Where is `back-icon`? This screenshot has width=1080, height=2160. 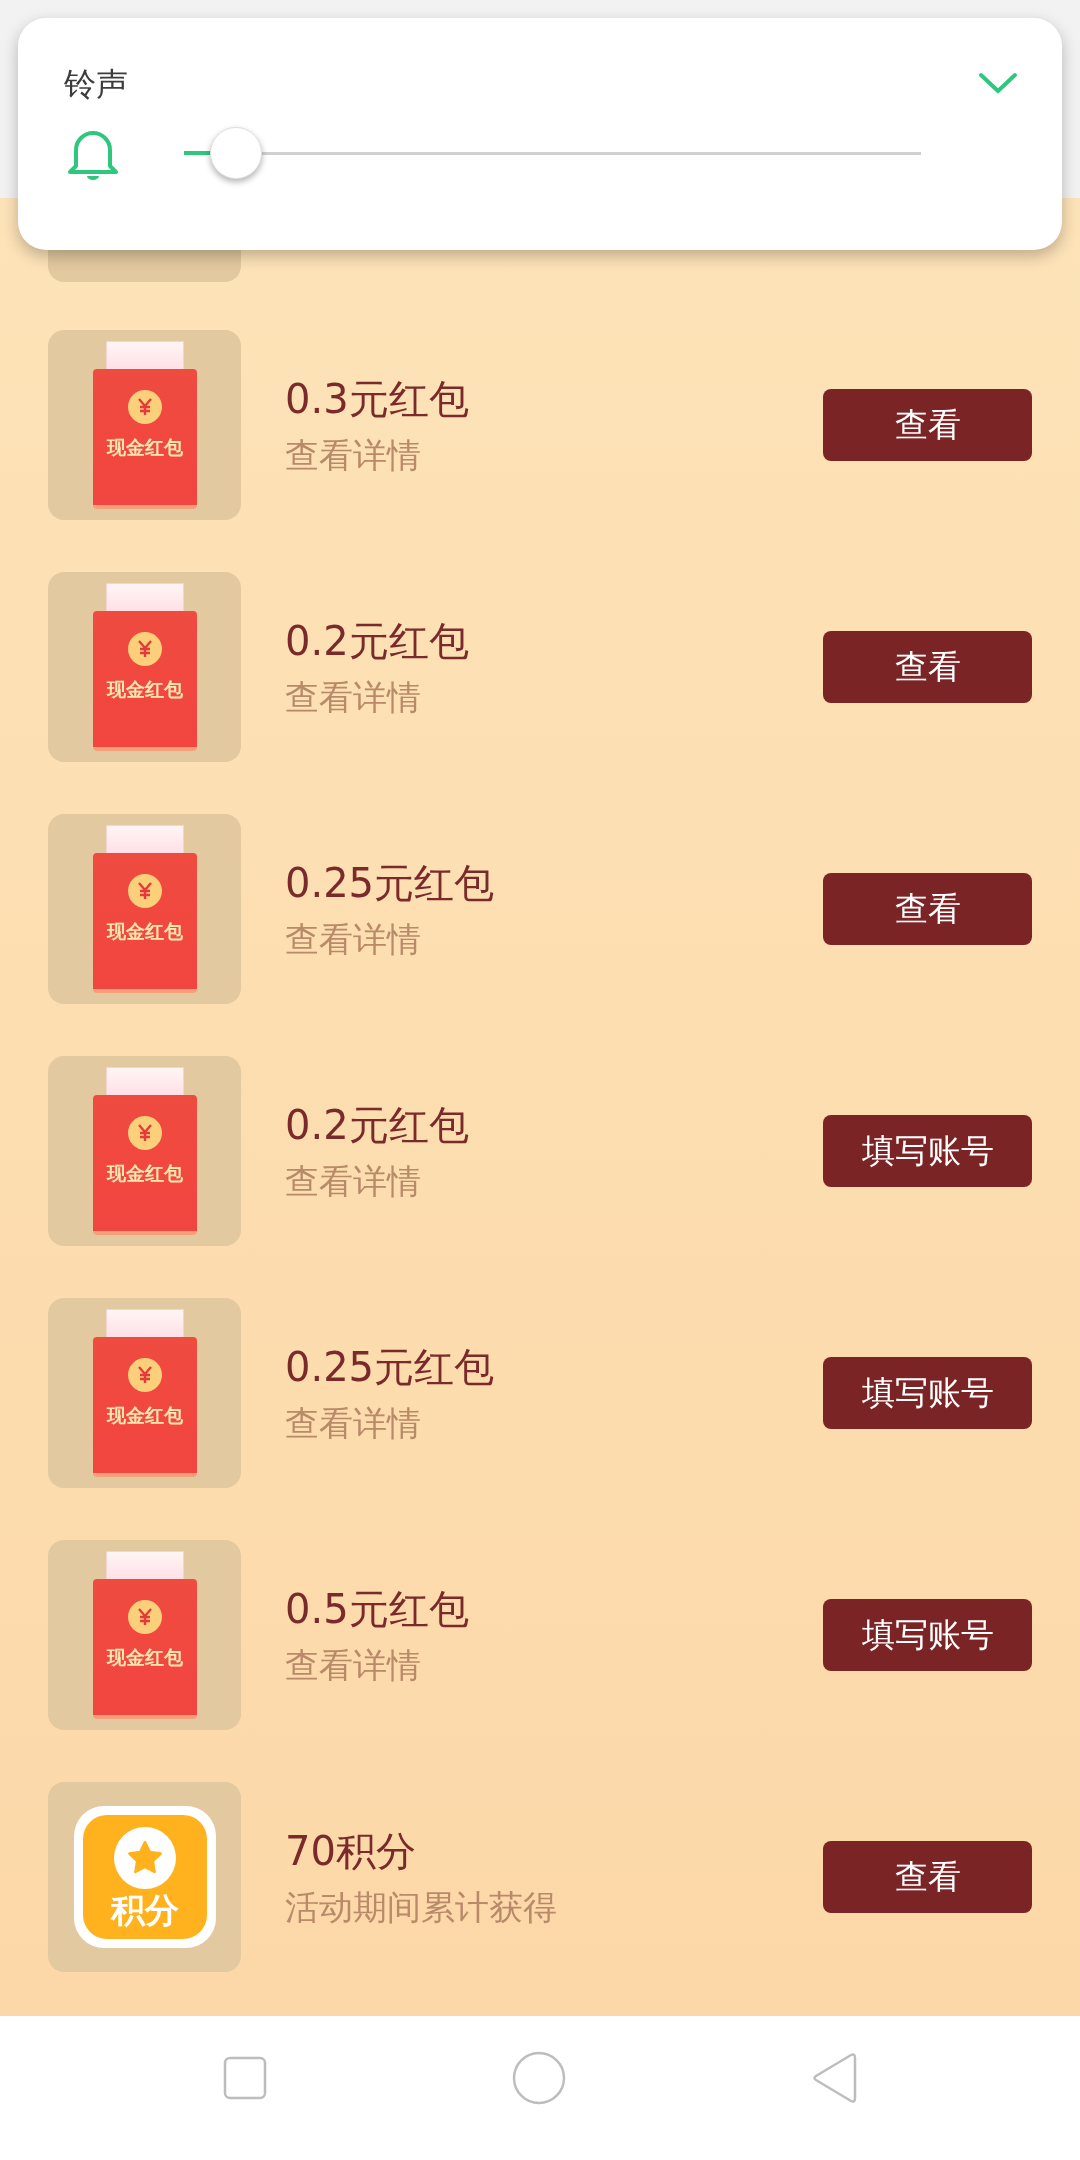 back-icon is located at coordinates (834, 2078).